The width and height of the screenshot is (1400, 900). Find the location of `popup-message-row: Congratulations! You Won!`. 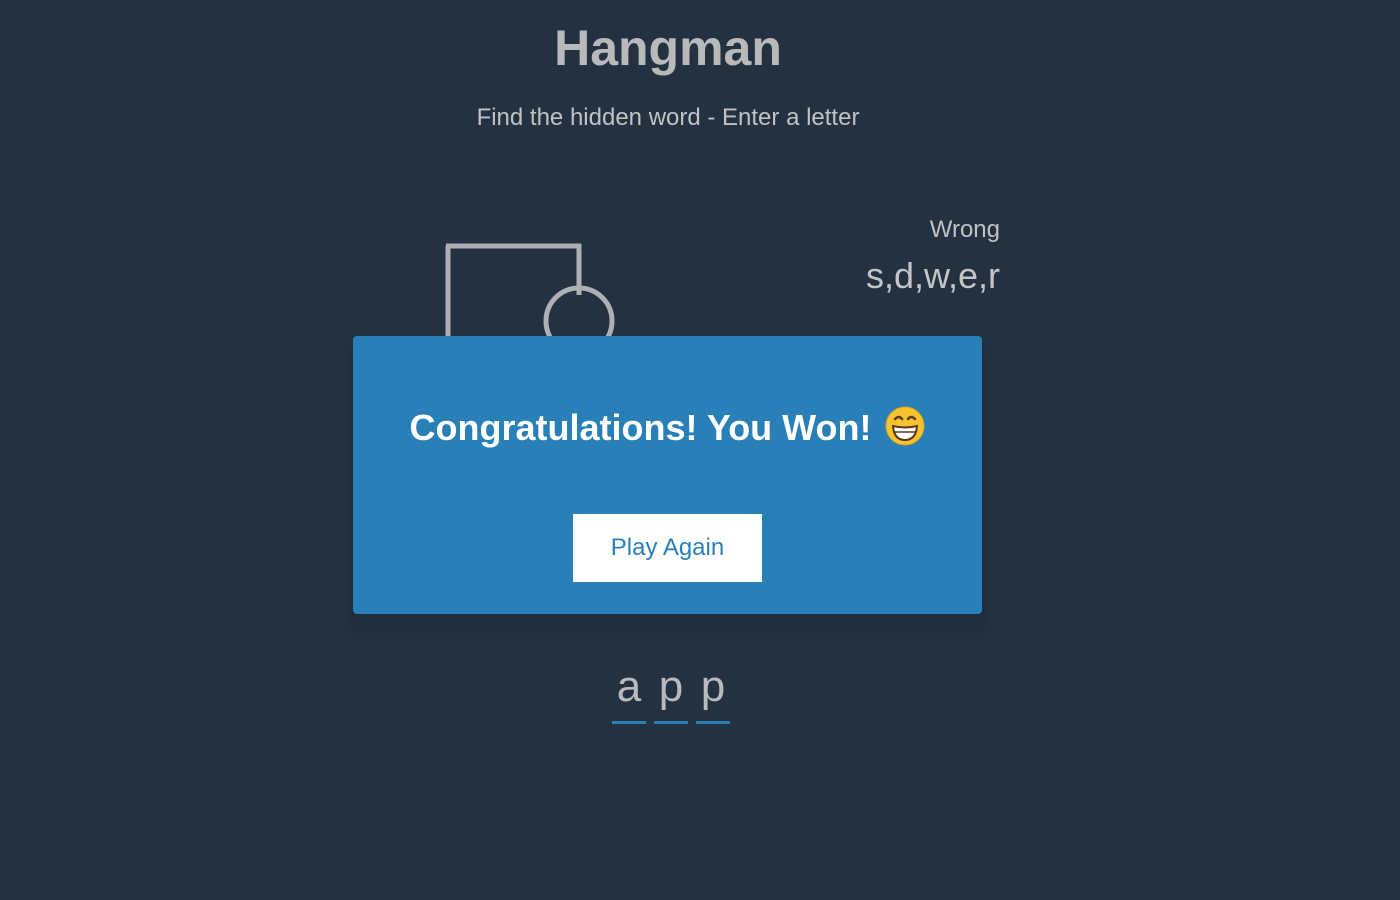

popup-message-row: Congratulations! You Won! is located at coordinates (667, 428).